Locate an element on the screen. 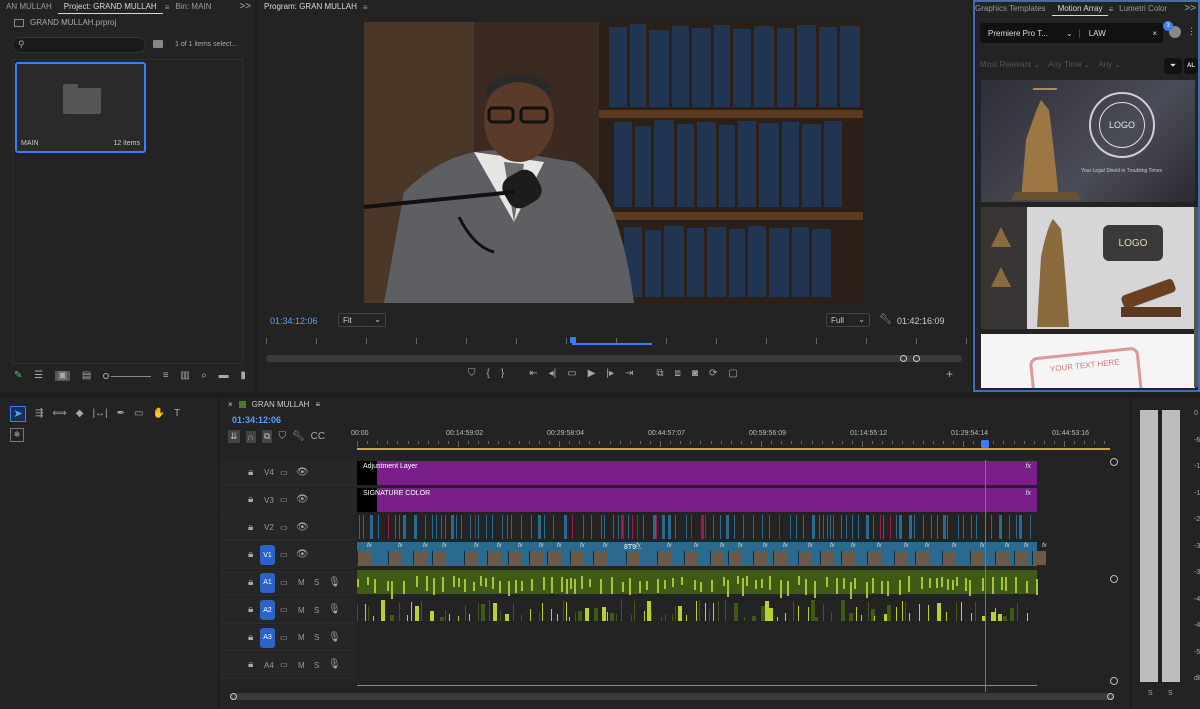 The image size is (1200, 709). new-bin-icon is located at coordinates (158, 44).